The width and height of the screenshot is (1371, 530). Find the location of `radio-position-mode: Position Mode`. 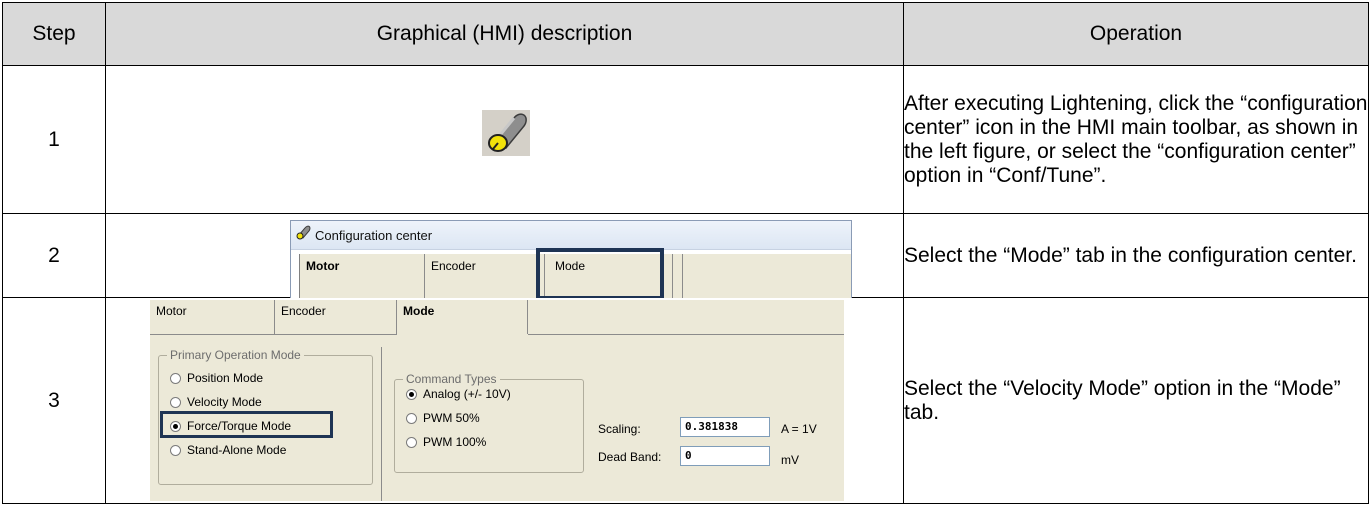

radio-position-mode: Position Mode is located at coordinates (216, 378).